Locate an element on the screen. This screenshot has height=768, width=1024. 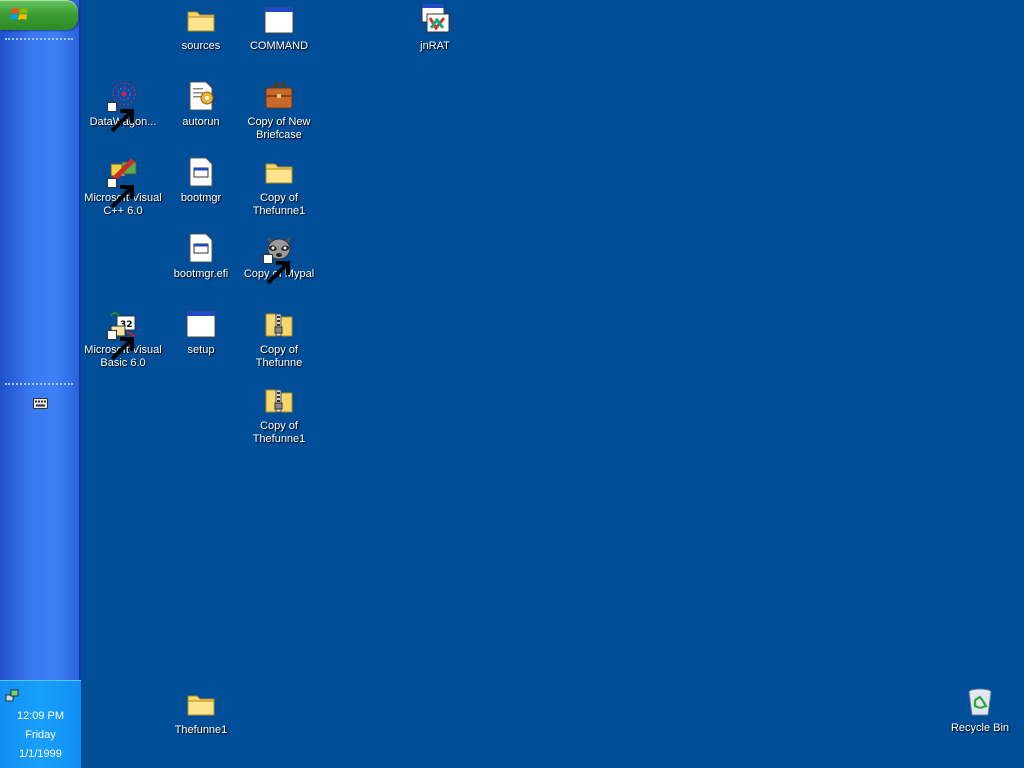
desktop-icon-thefunne1: Thefunne1 is located at coordinates (201, 712).